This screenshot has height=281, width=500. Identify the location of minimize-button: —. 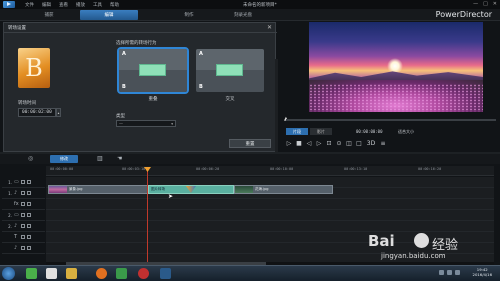
(475, 4).